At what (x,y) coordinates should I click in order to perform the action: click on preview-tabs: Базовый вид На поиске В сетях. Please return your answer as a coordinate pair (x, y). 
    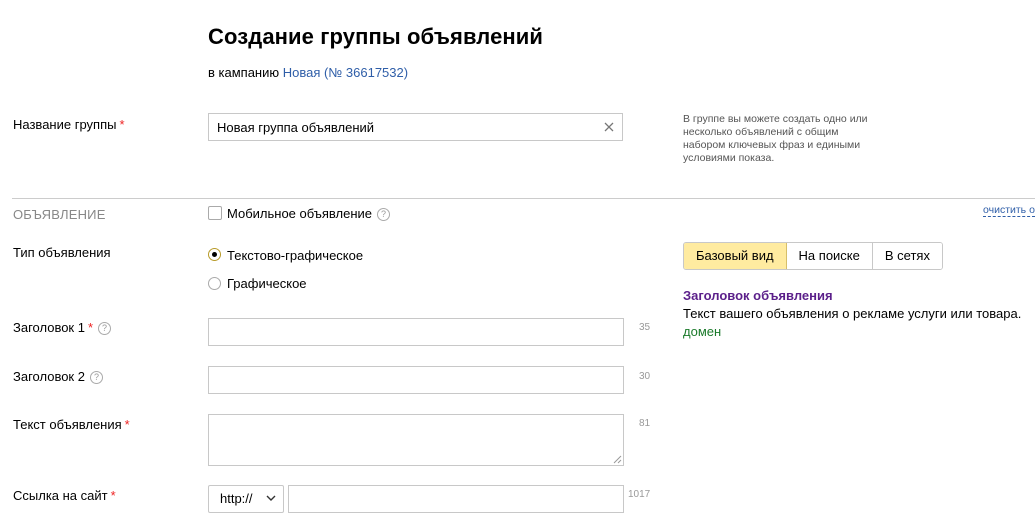
    Looking at the image, I should click on (813, 256).